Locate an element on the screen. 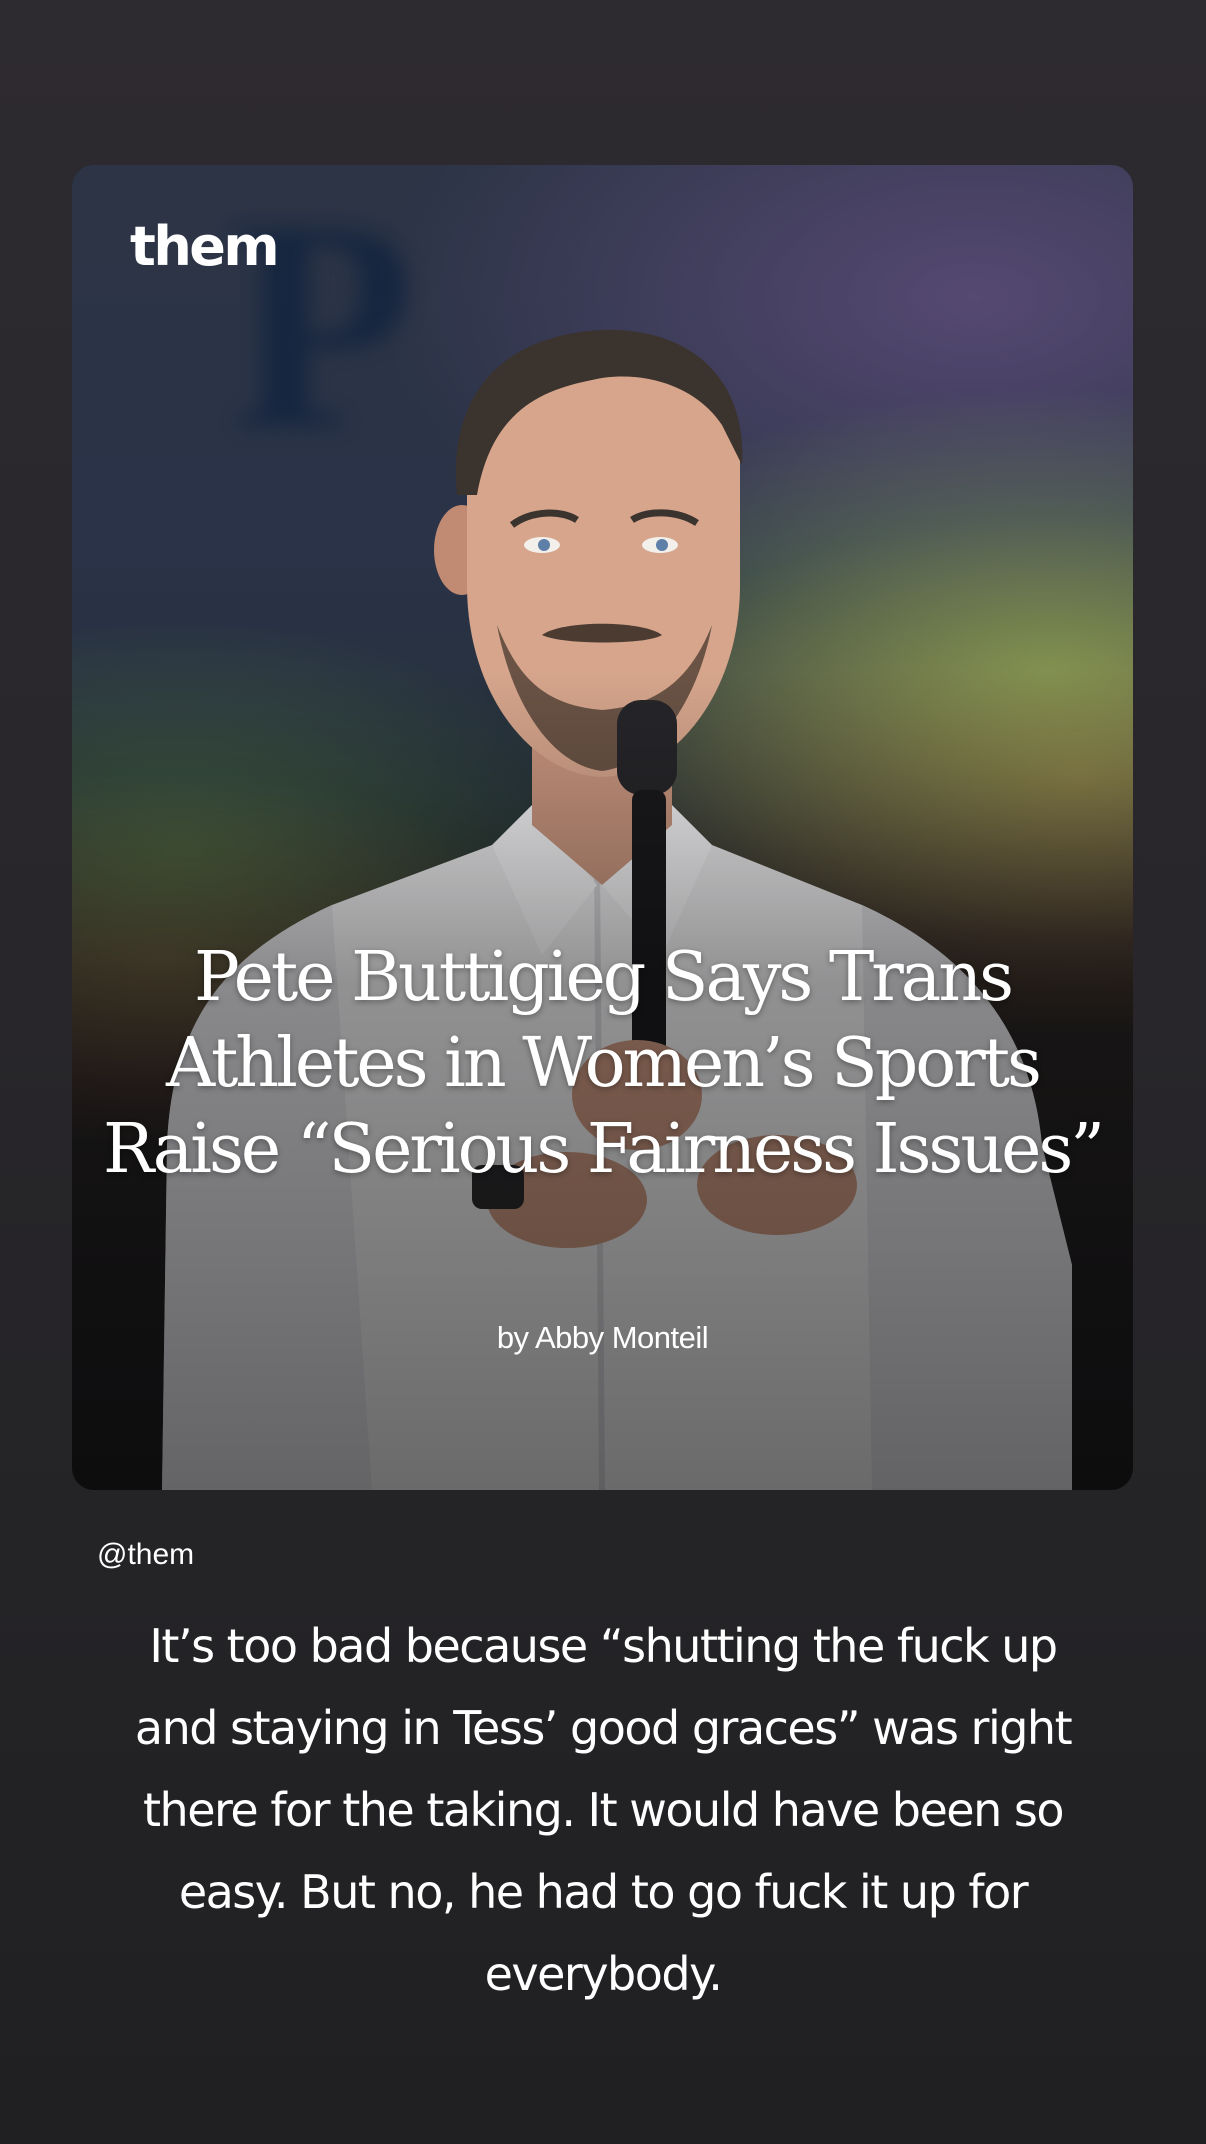  account-mention-link: @them is located at coordinates (145, 1555).